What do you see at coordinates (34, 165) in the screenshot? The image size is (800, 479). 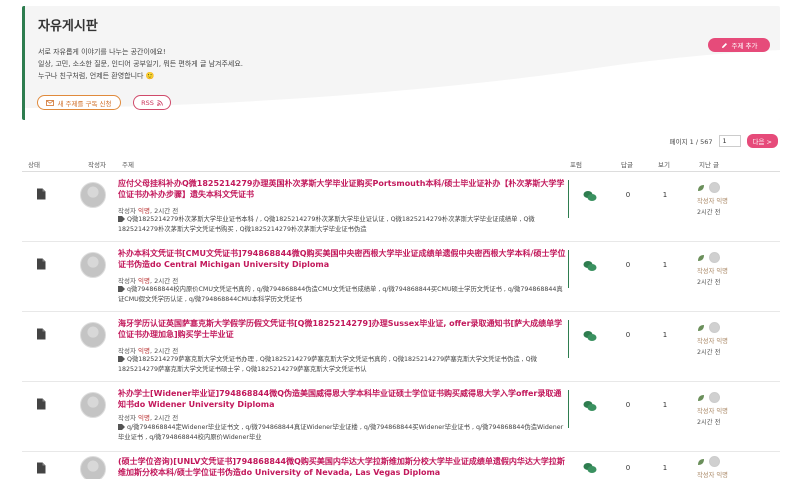 I see `column-status: 상태` at bounding box center [34, 165].